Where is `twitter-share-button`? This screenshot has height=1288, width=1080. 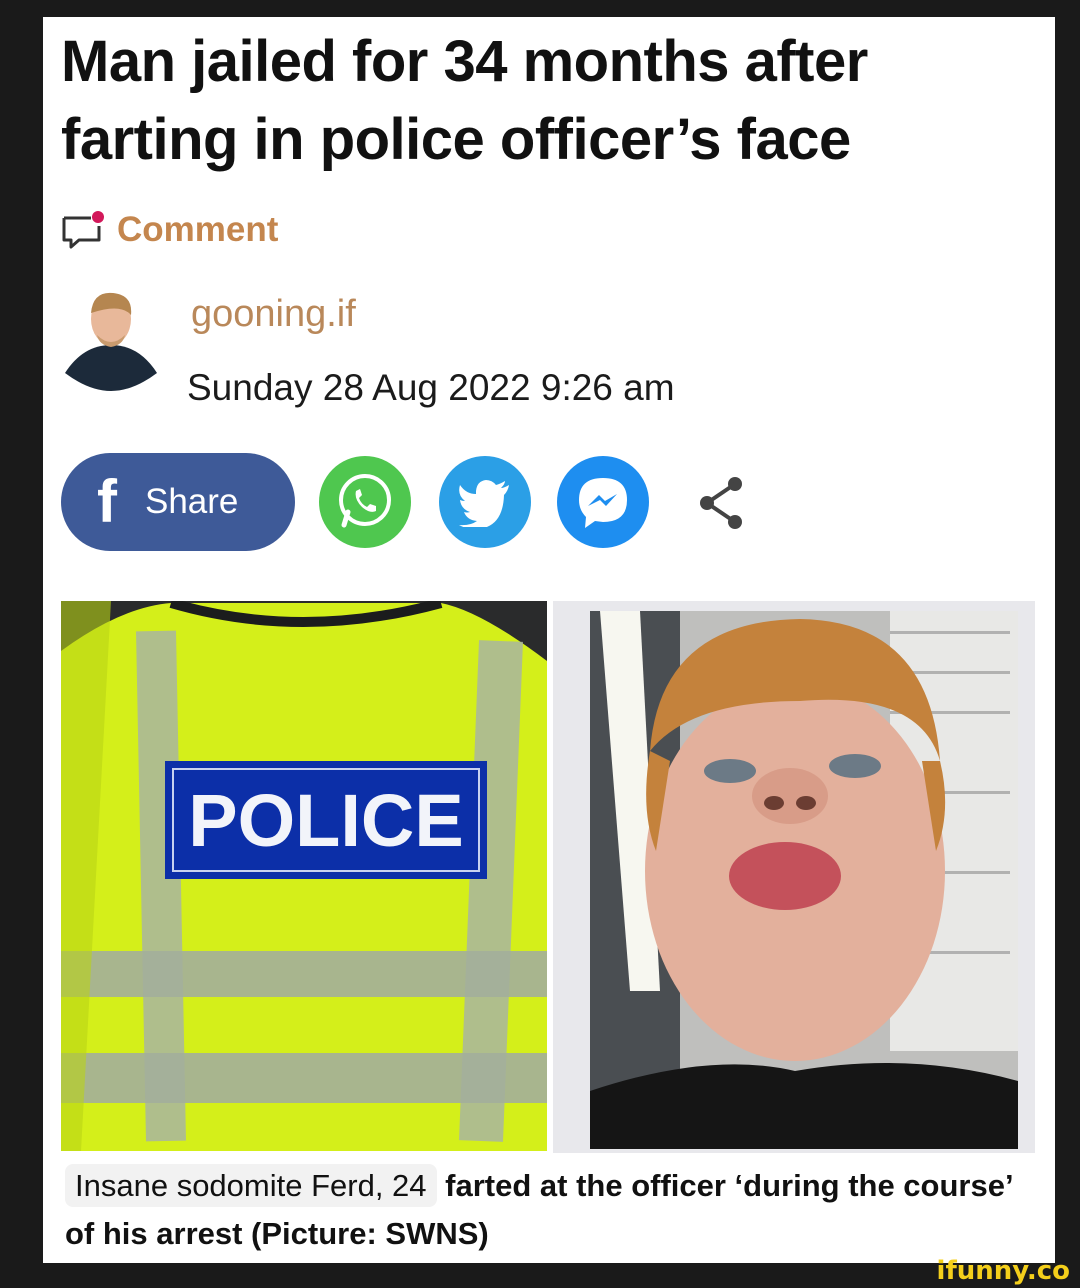
twitter-share-button is located at coordinates (485, 502).